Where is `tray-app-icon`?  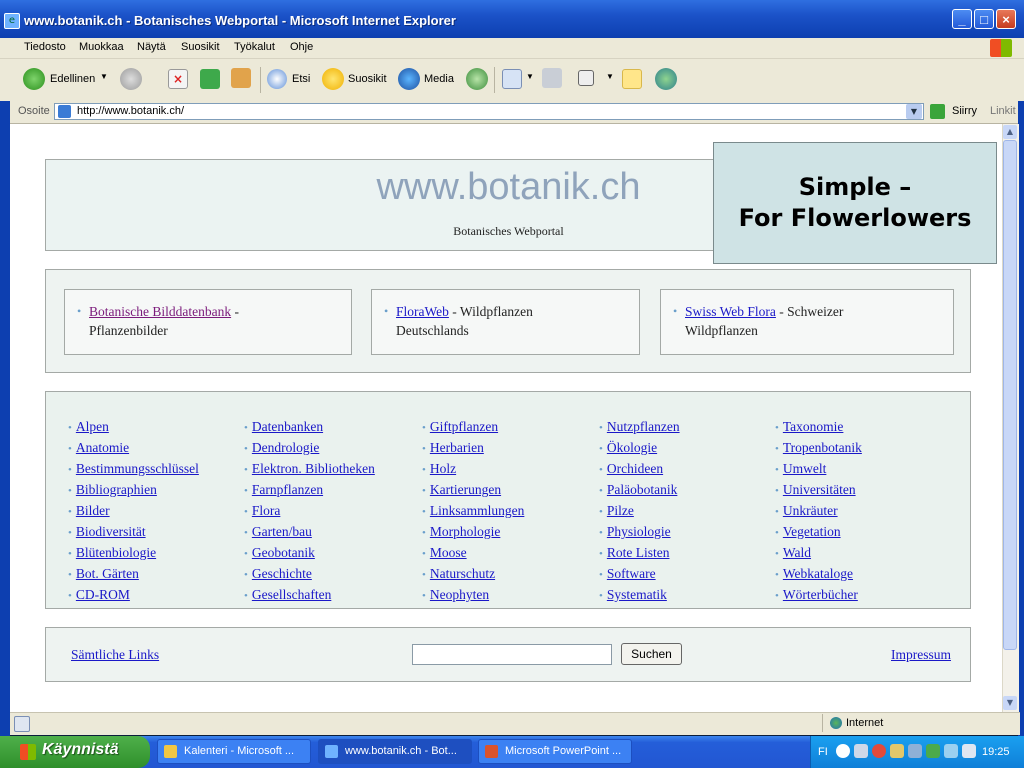
tray-app-icon is located at coordinates (861, 751).